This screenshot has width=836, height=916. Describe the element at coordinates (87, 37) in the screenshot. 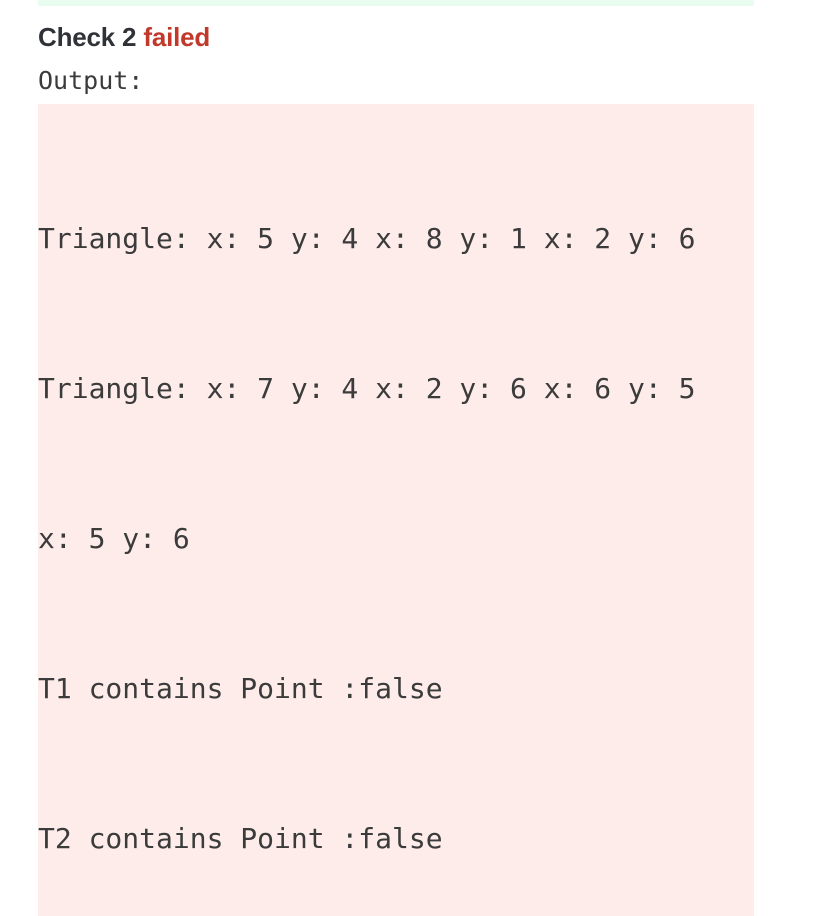

I see `check-title: Check 2` at that location.